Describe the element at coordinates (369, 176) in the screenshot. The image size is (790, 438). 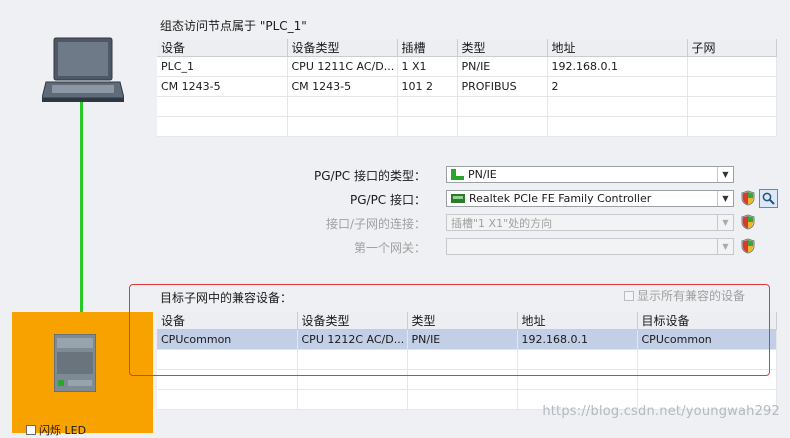
I see `pgpc-type-label: PG/PC 接口的类型：` at that location.